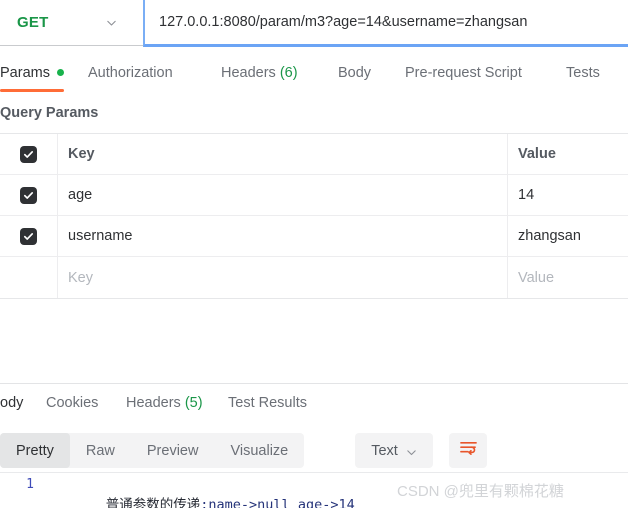  I want to click on tab-pre-request-script-label: Pre-request Script, so click(463, 72).